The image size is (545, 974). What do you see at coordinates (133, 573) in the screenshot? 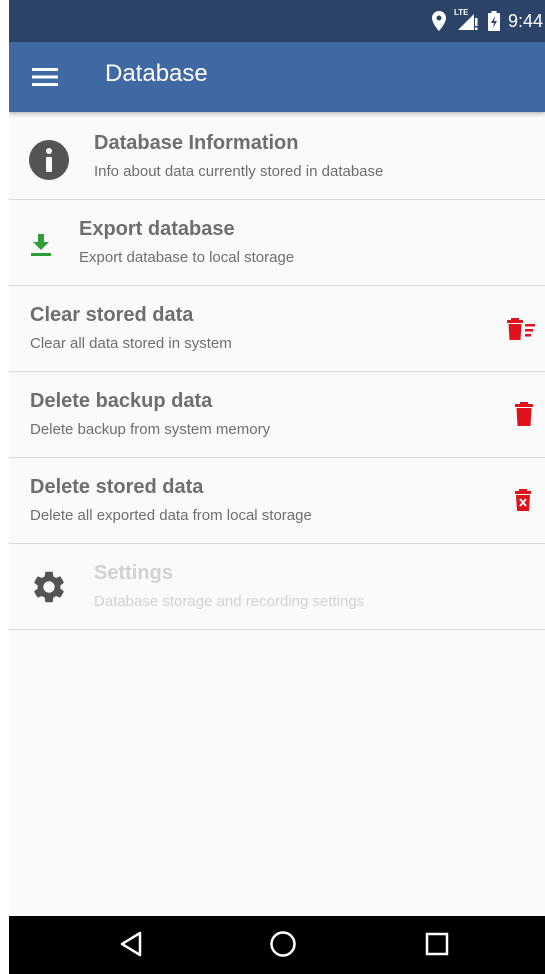
I see `item-title: Settings` at bounding box center [133, 573].